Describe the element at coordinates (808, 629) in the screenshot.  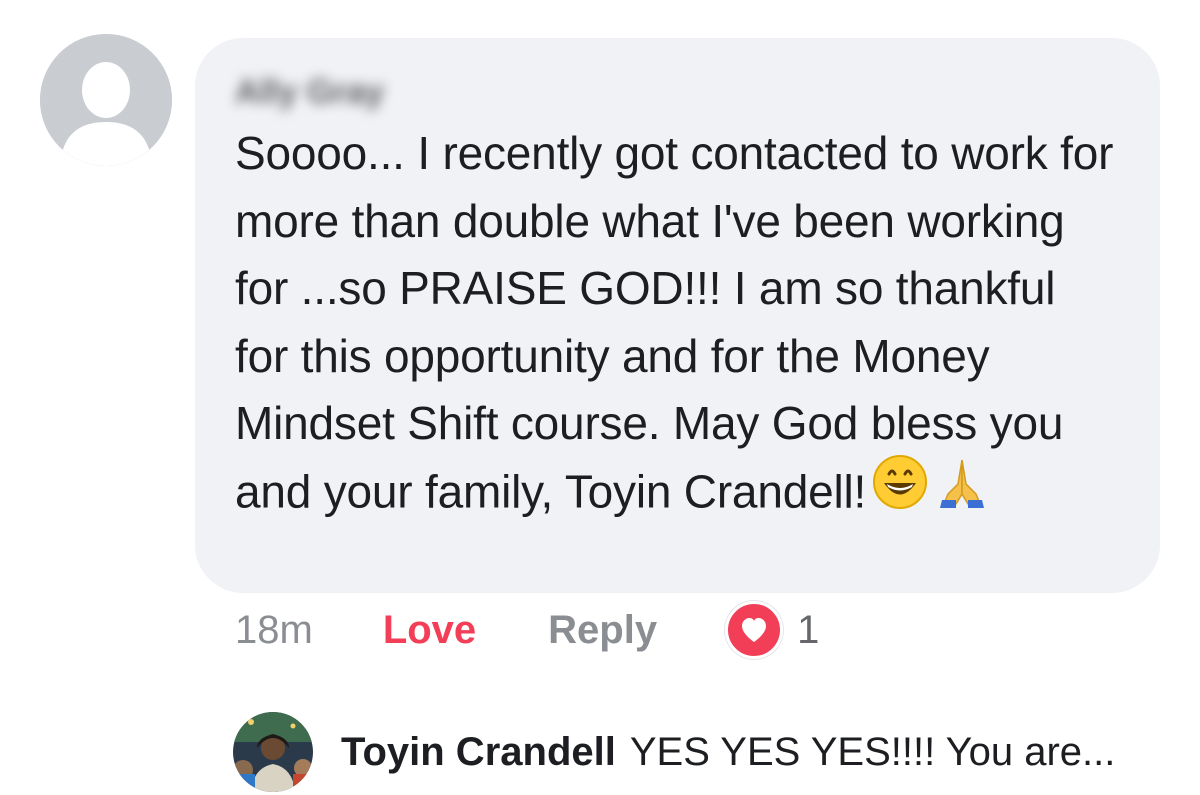
I see `reaction-count: 1` at that location.